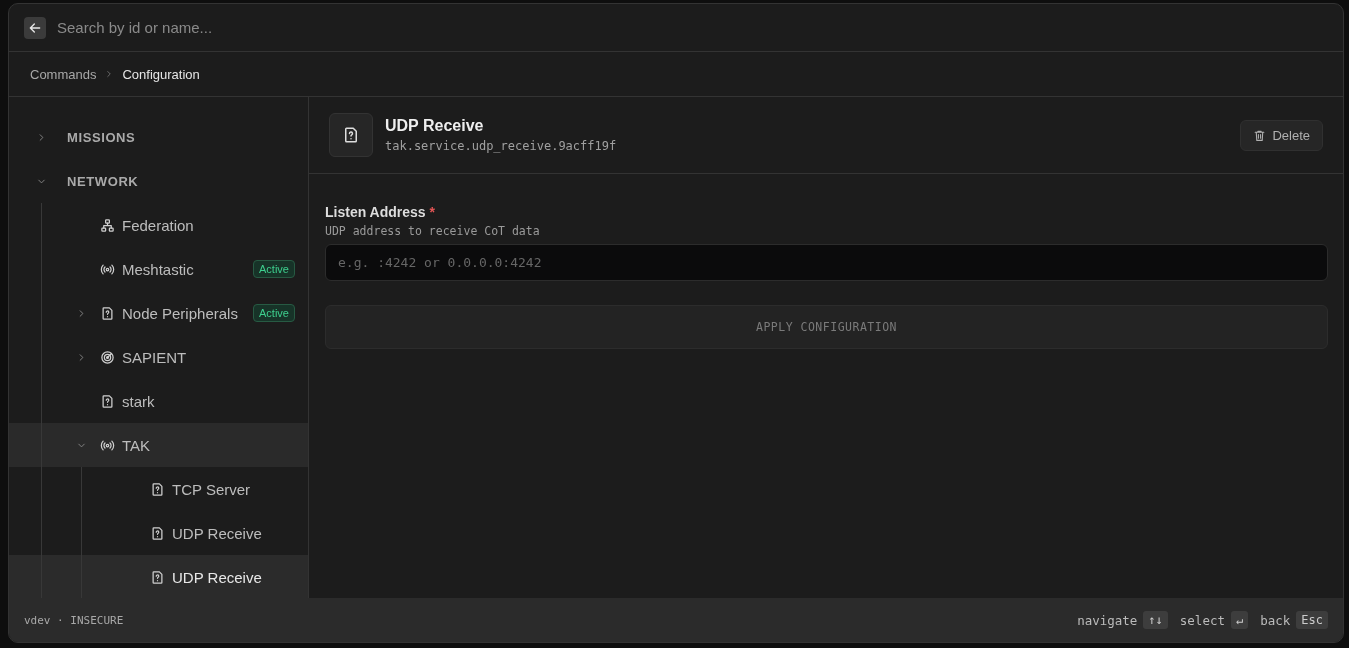 The image size is (1349, 648). What do you see at coordinates (211, 489) in the screenshot?
I see `item-label: TCP Server` at bounding box center [211, 489].